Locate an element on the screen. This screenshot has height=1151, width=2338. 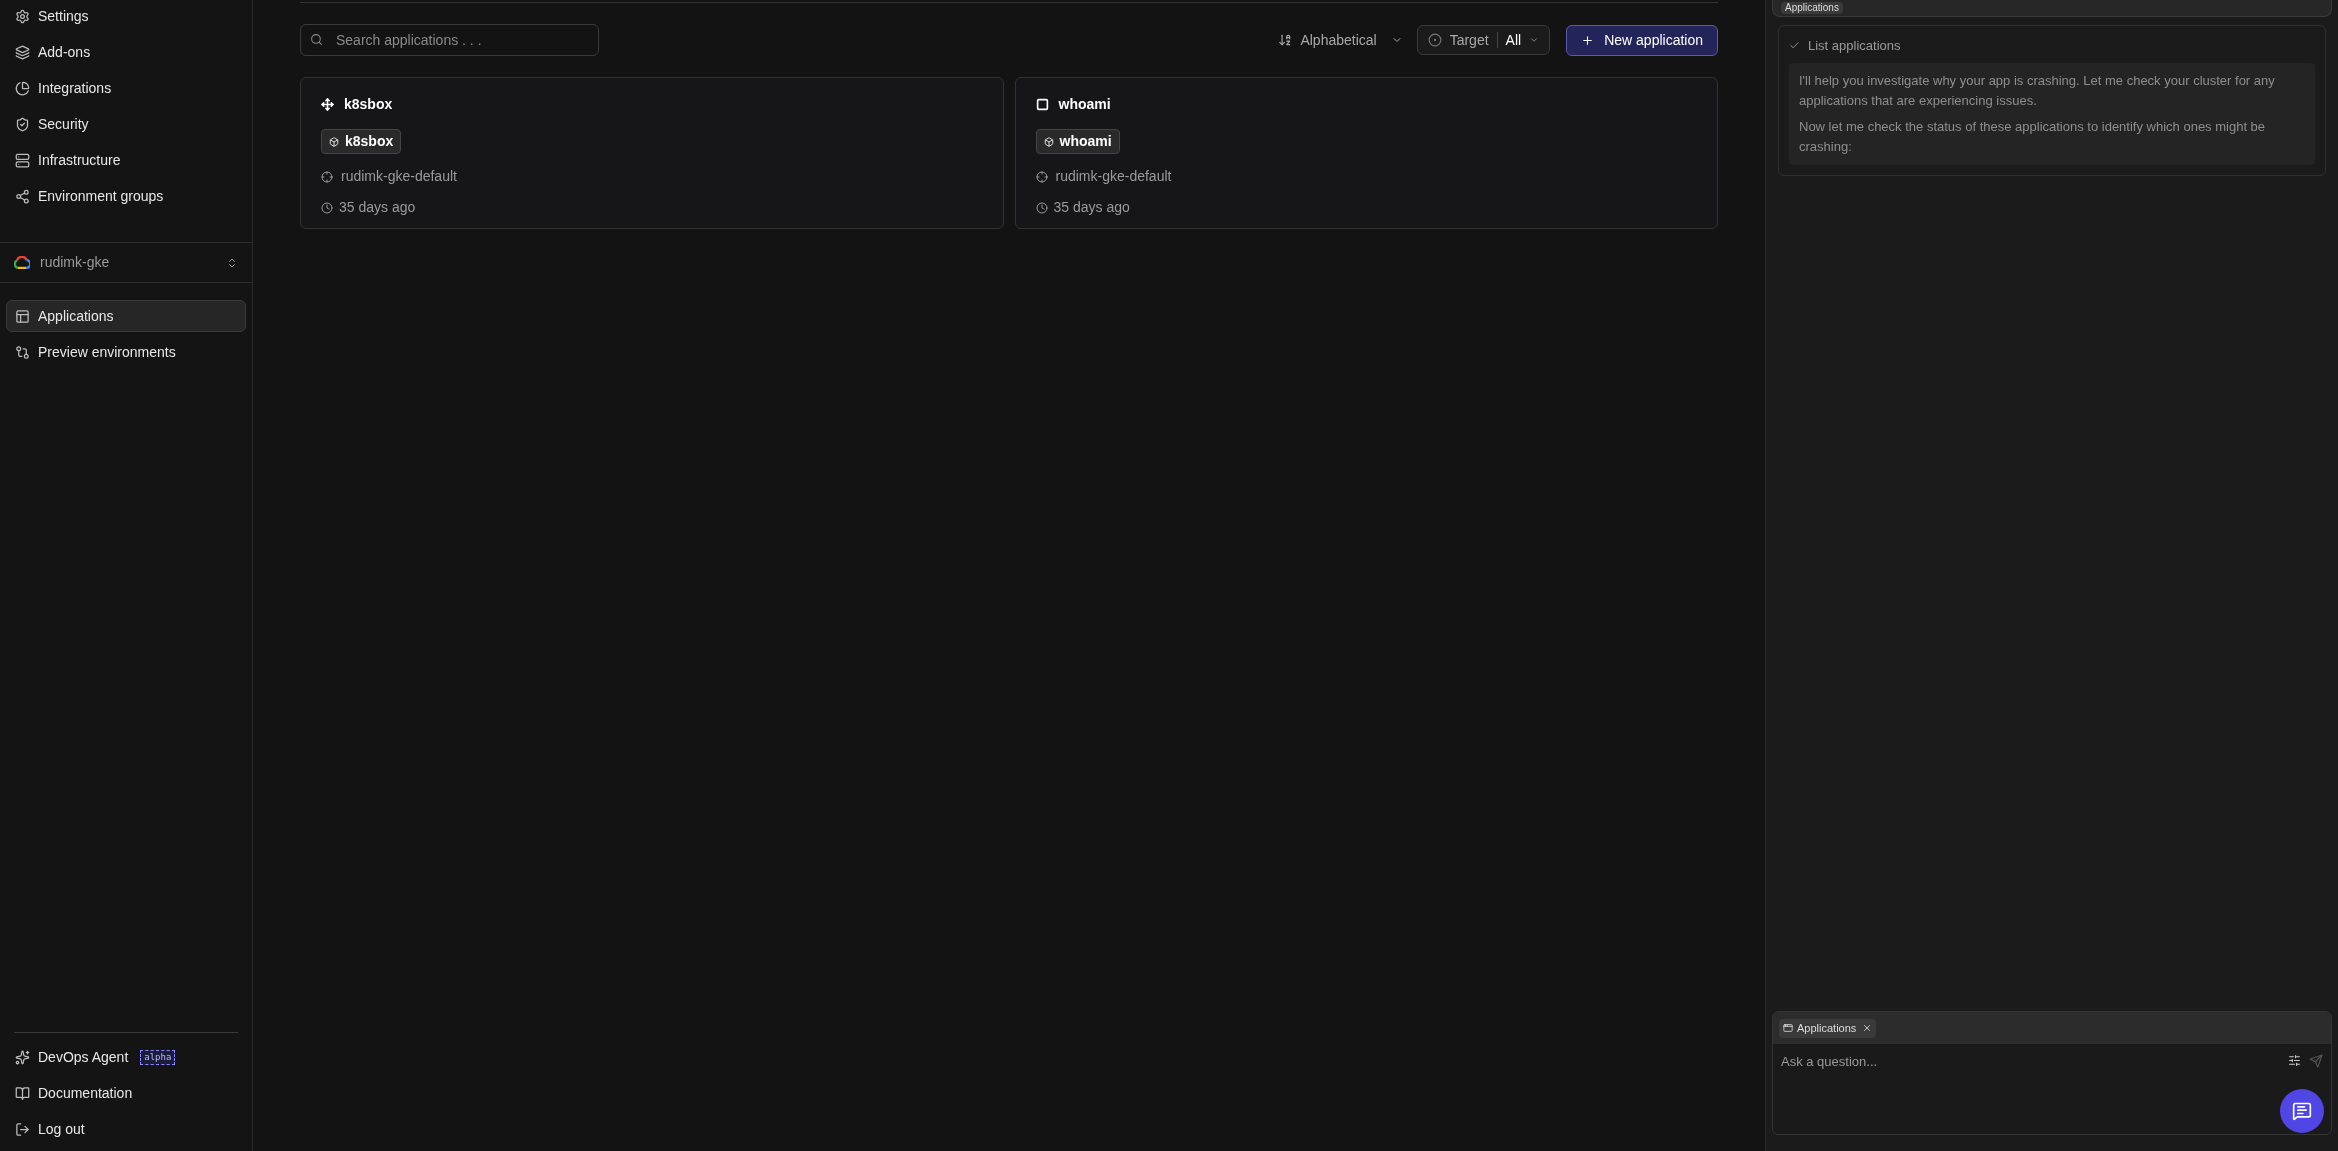
alpha-badge: alpha is located at coordinates (158, 1057).